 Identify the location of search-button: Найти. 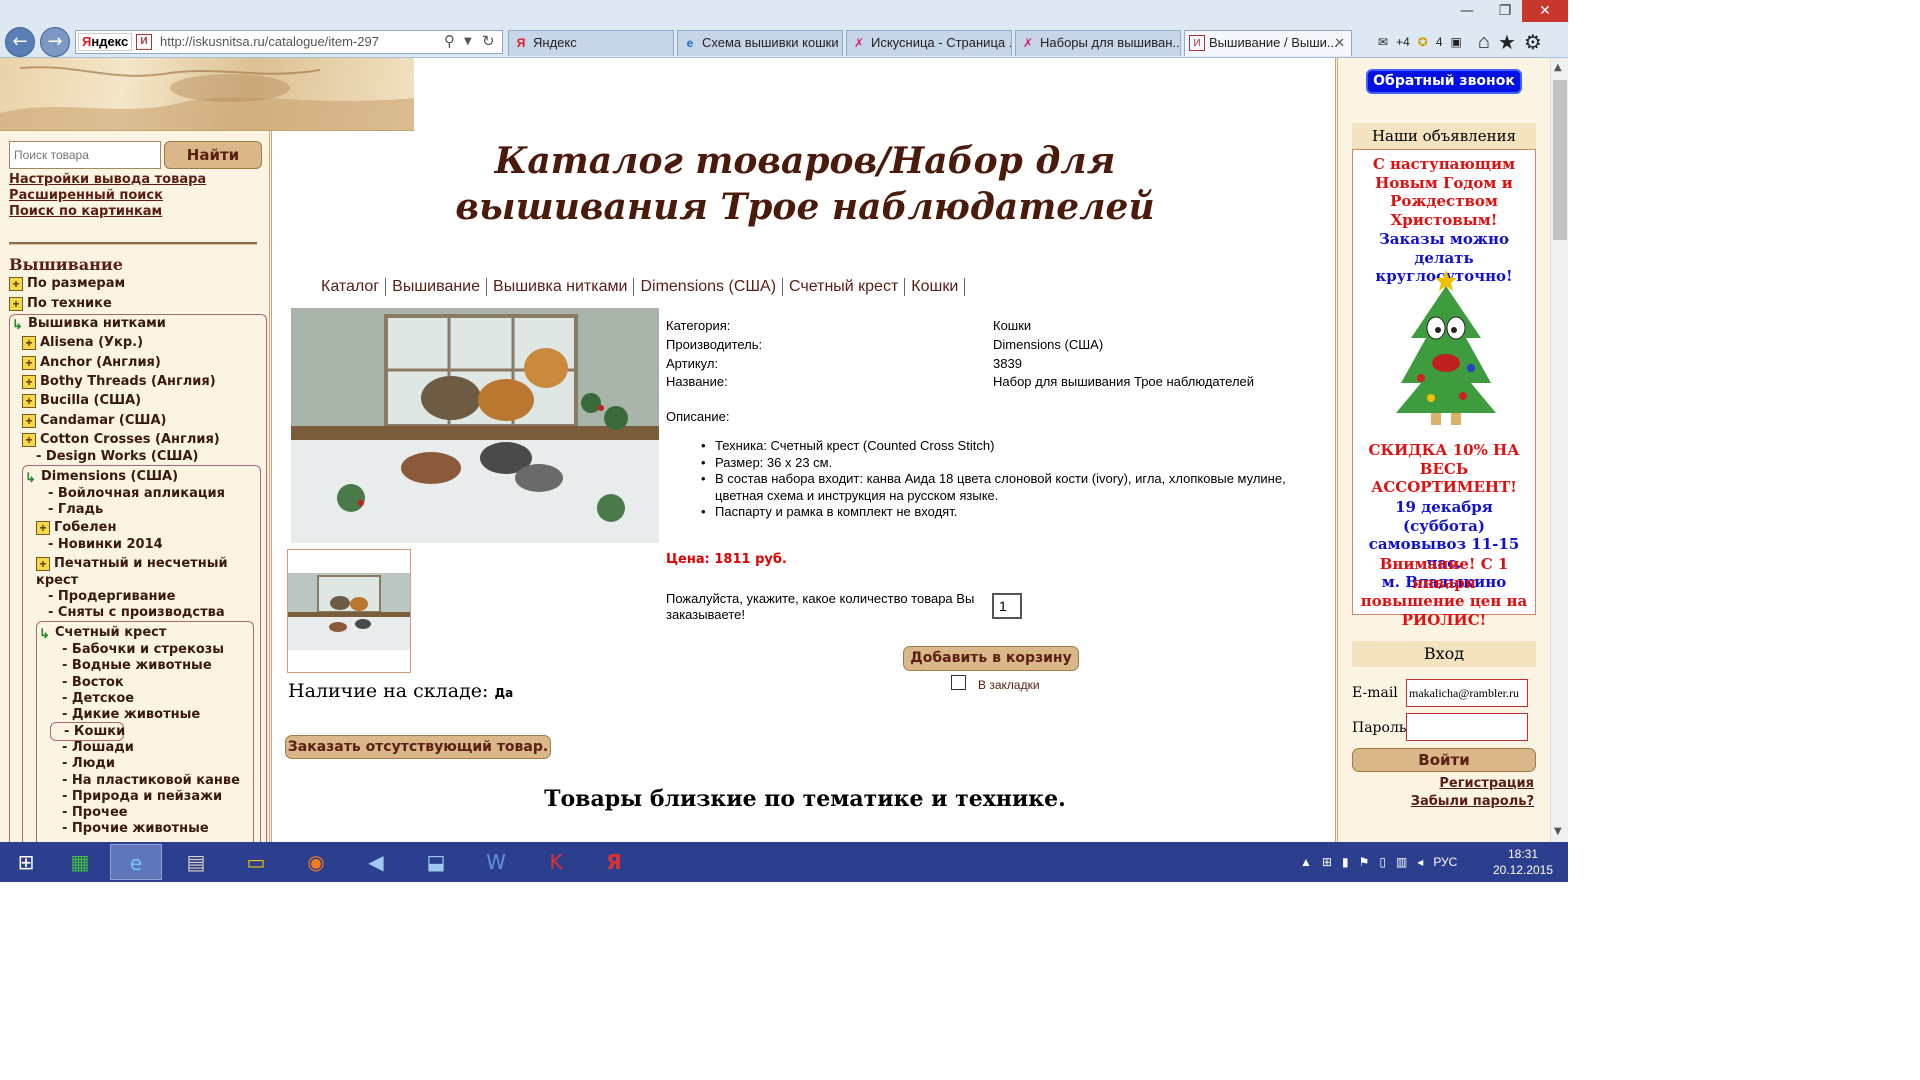
(213, 155).